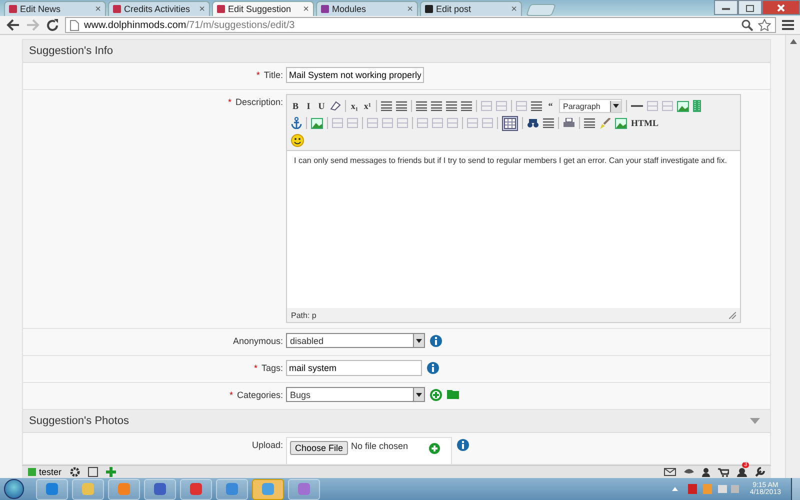 The width and height of the screenshot is (800, 500). I want to click on table-icon, so click(510, 123).